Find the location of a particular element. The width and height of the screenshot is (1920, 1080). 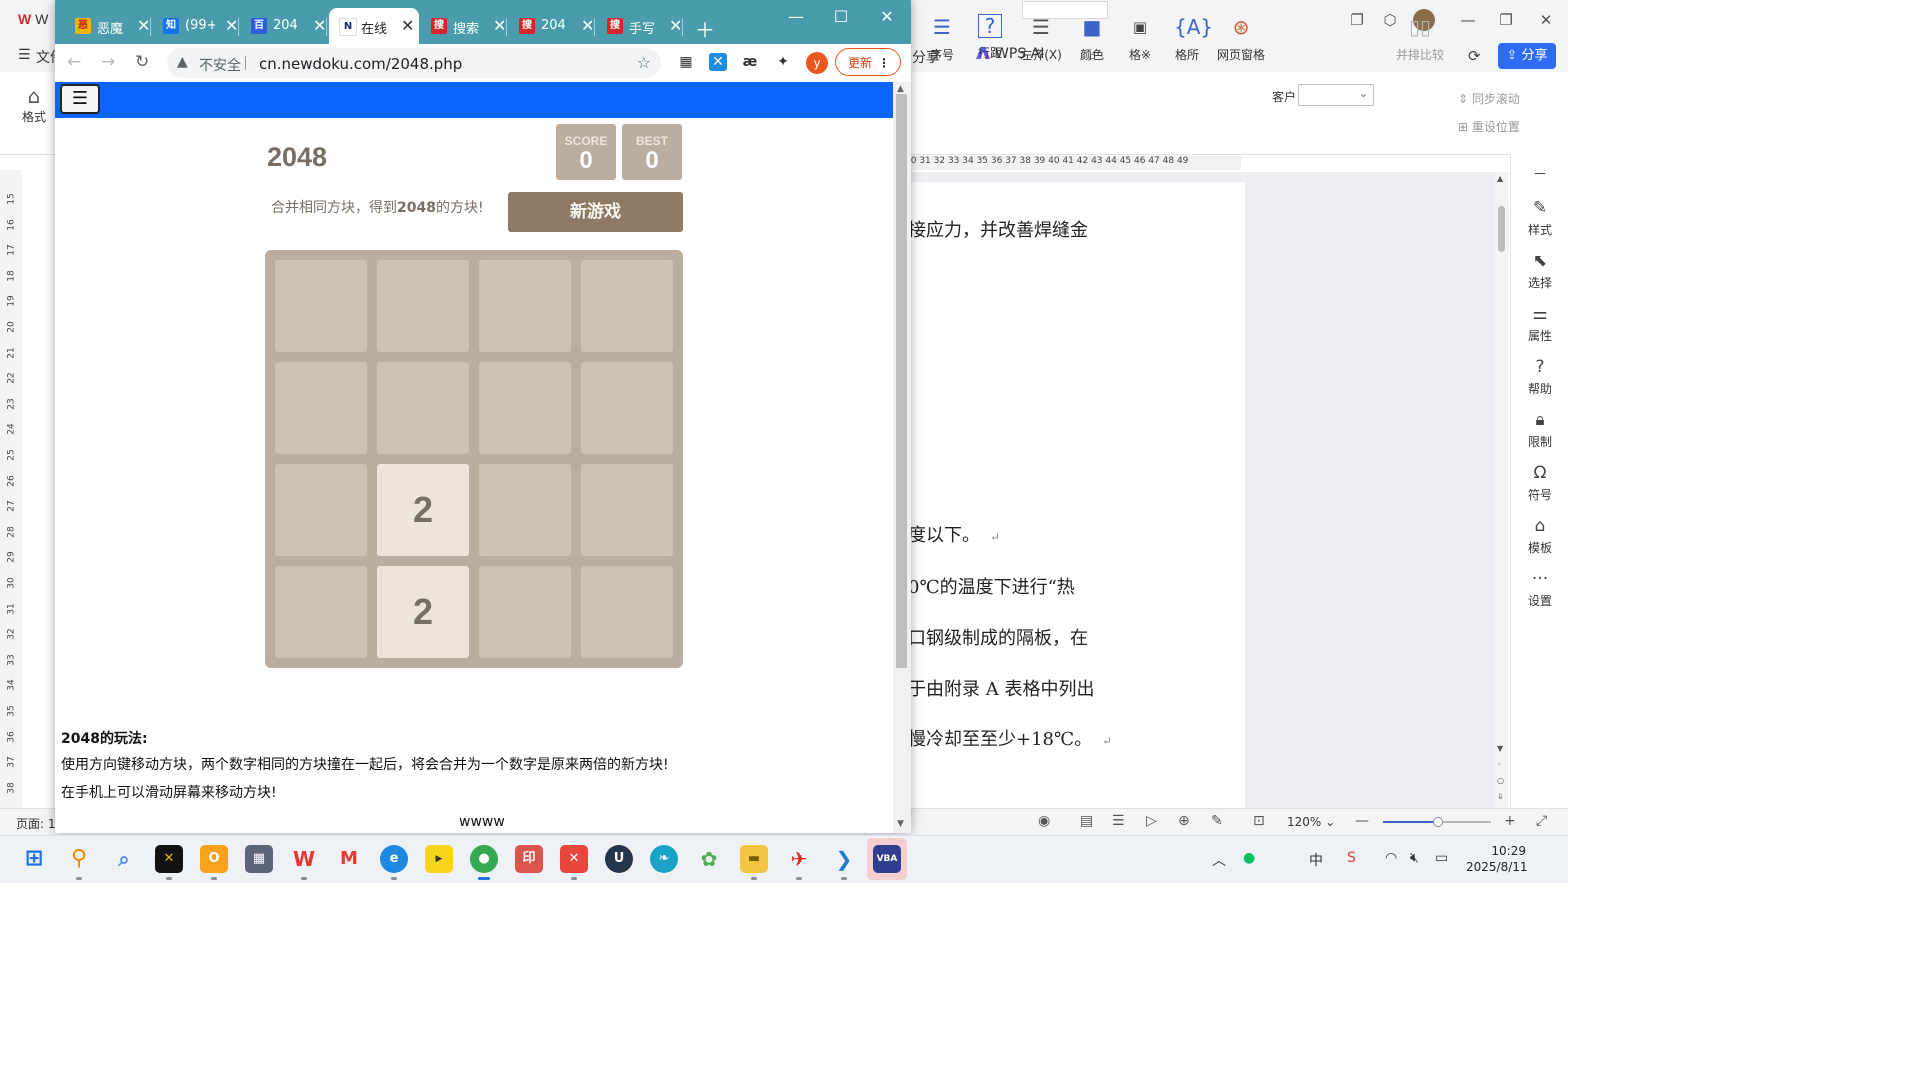

stamp-icon: 印 is located at coordinates (529, 859).